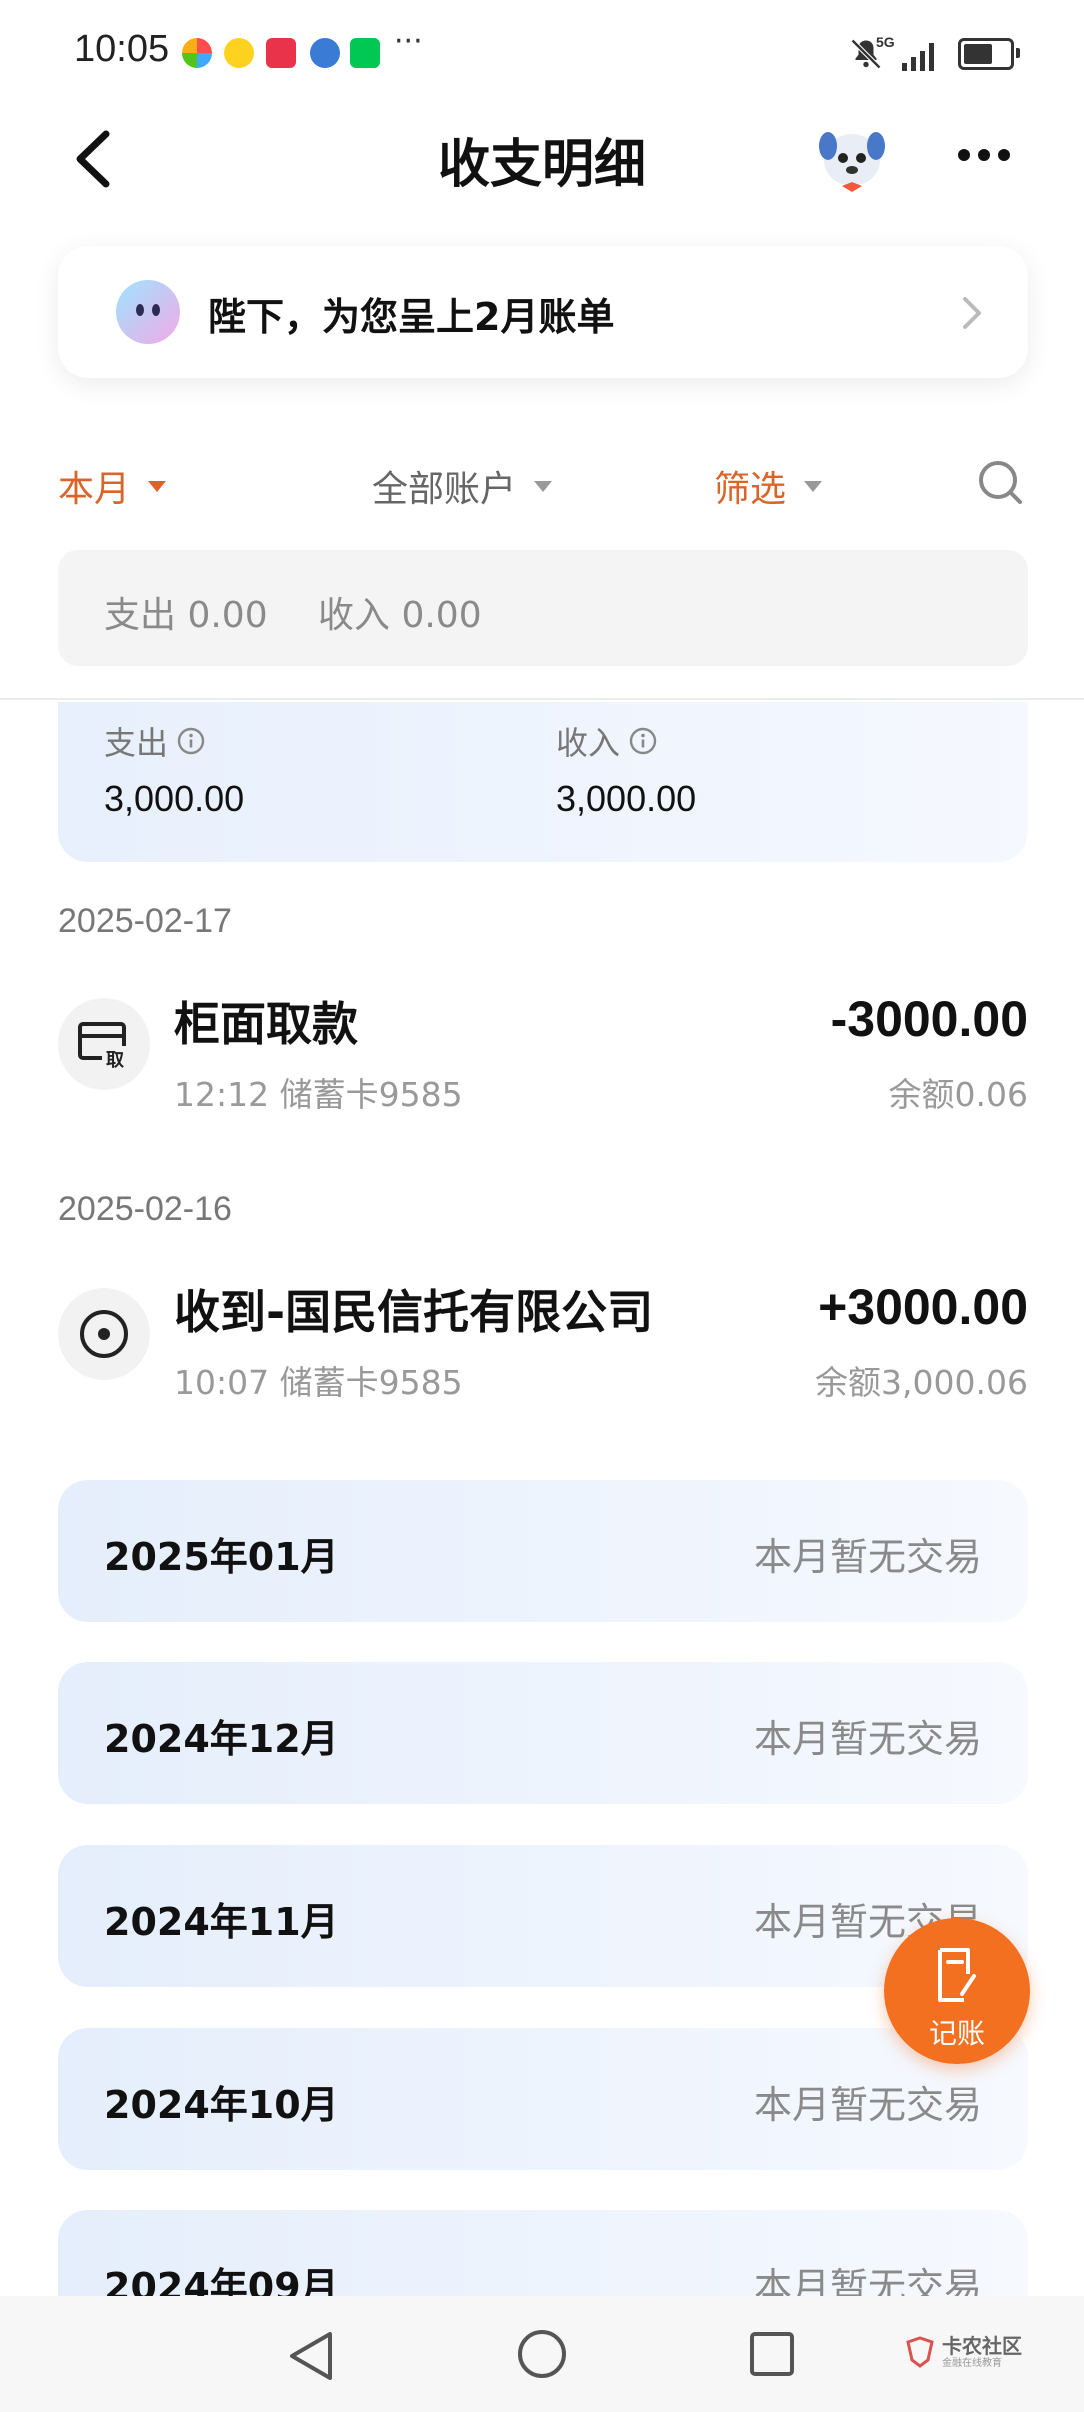  I want to click on date-header: 2025-02-17, so click(145, 921).